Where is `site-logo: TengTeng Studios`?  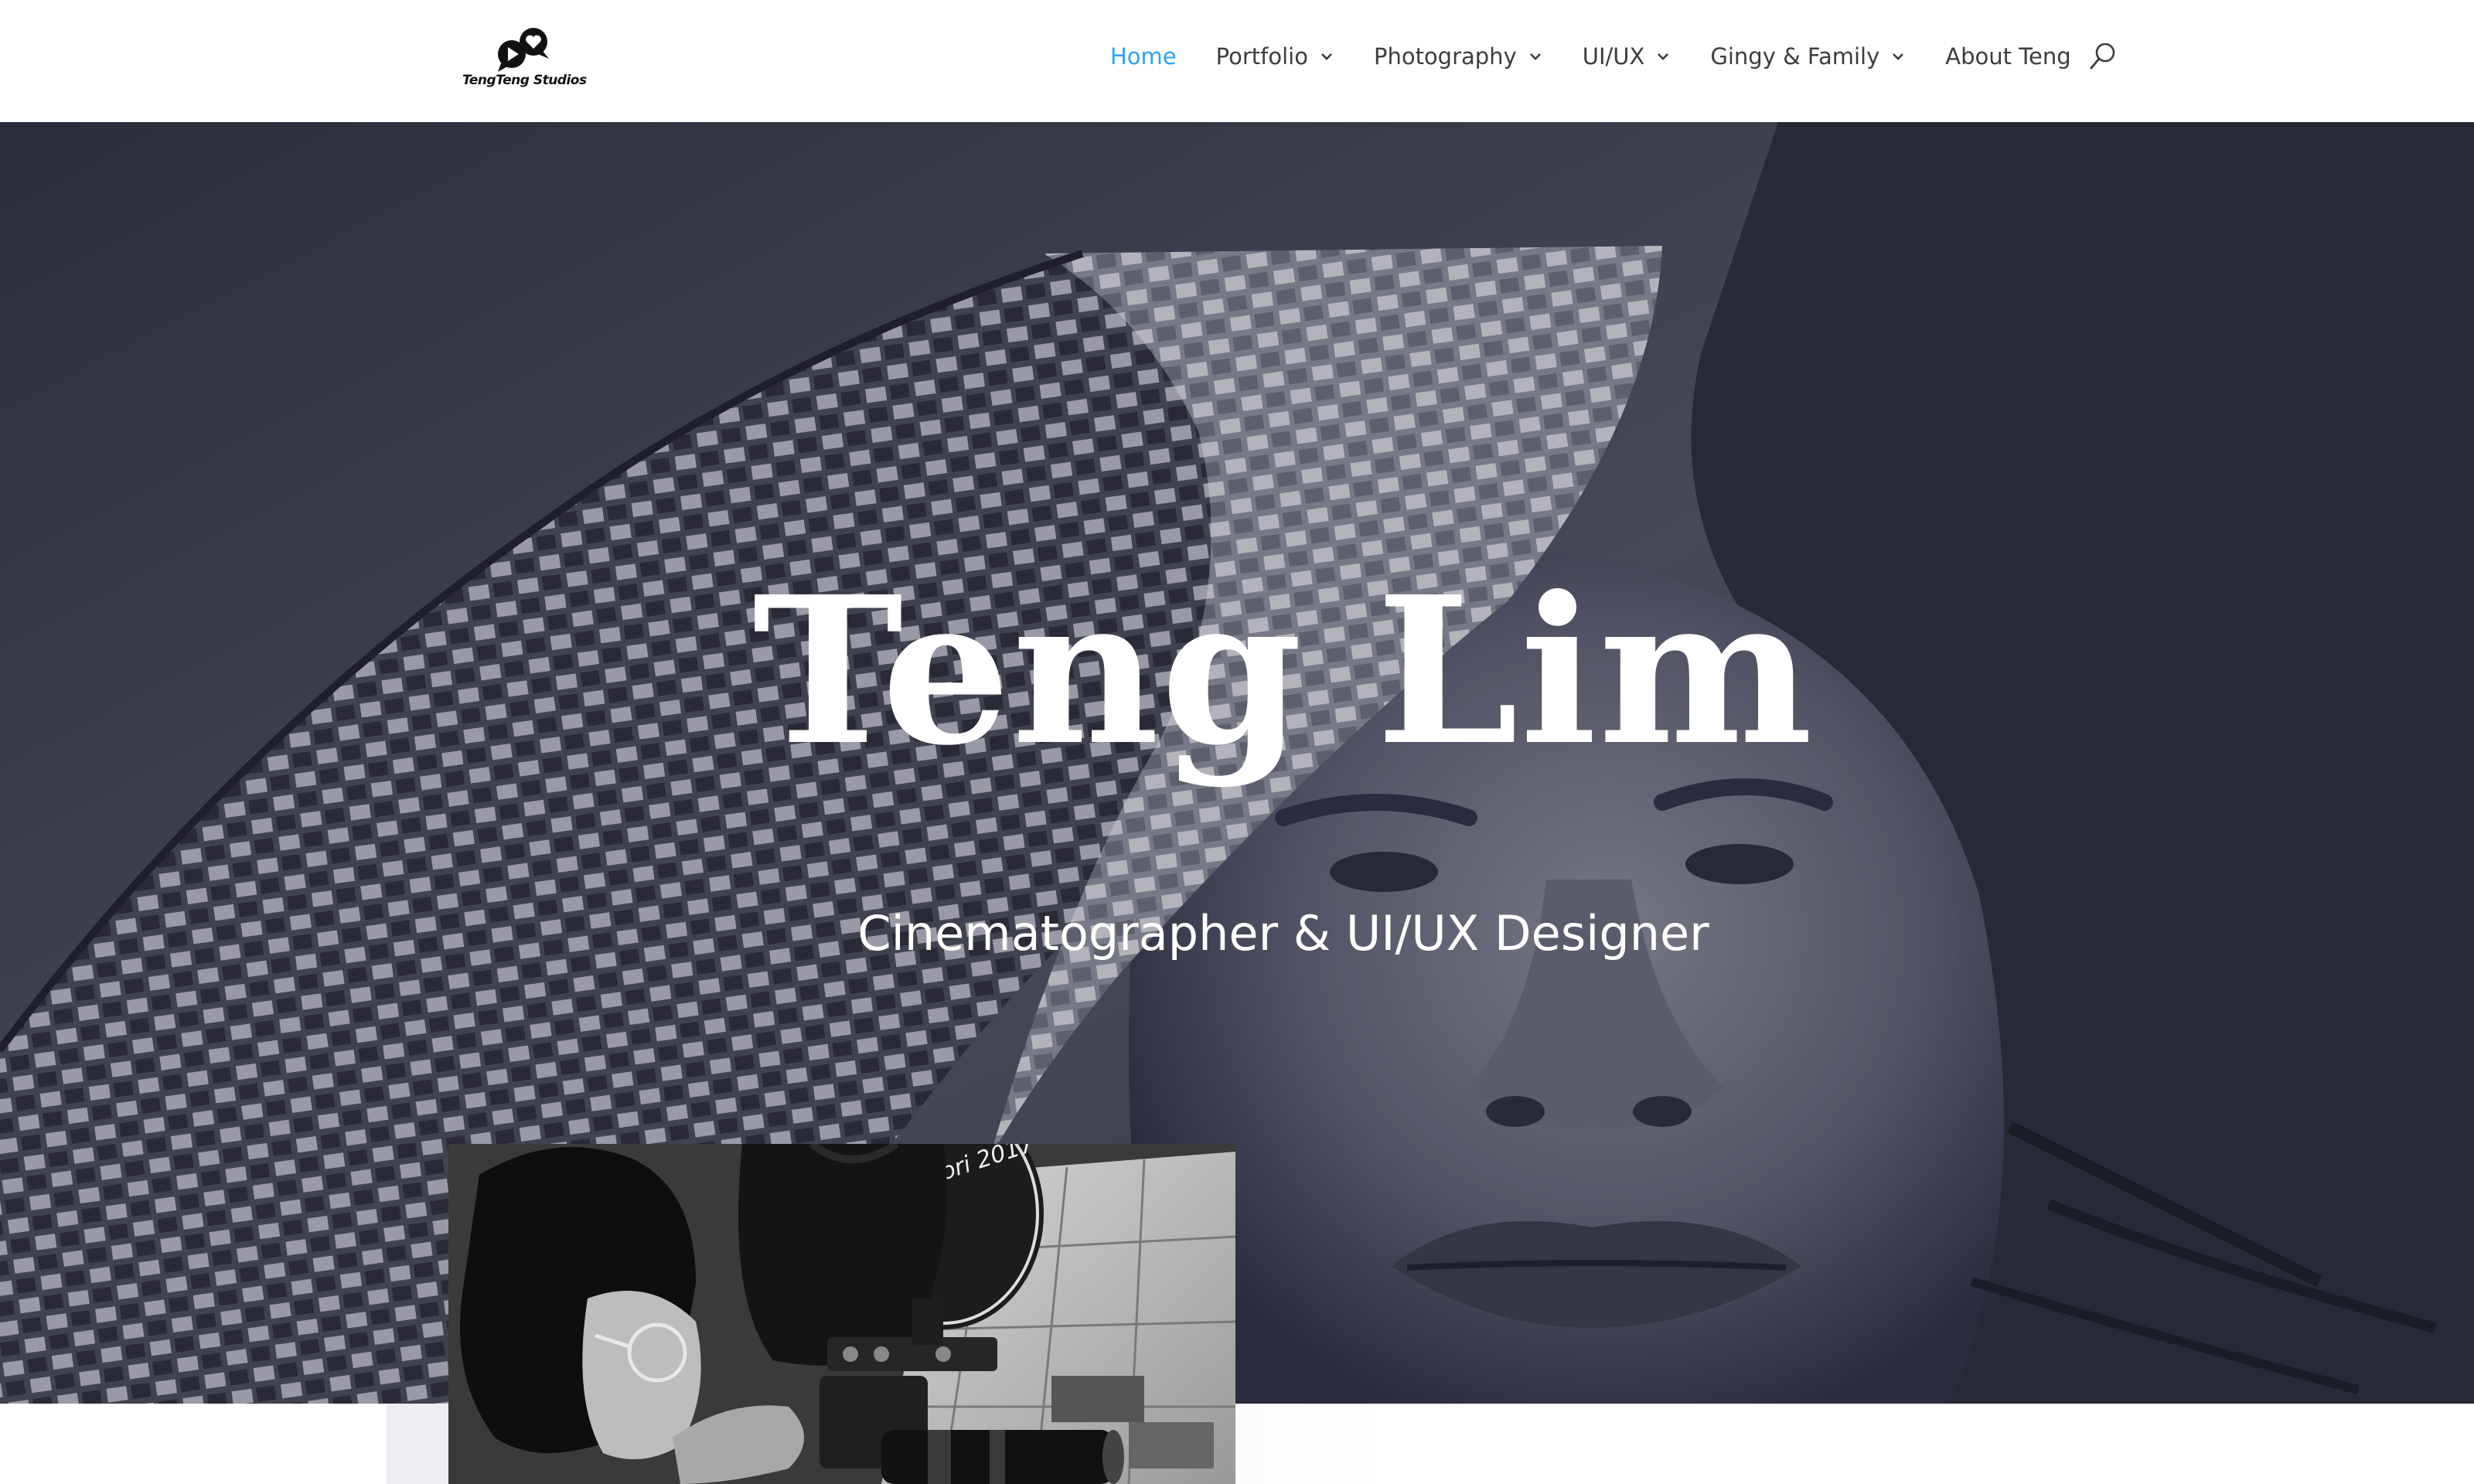
site-logo: TengTeng Studios is located at coordinates (524, 58).